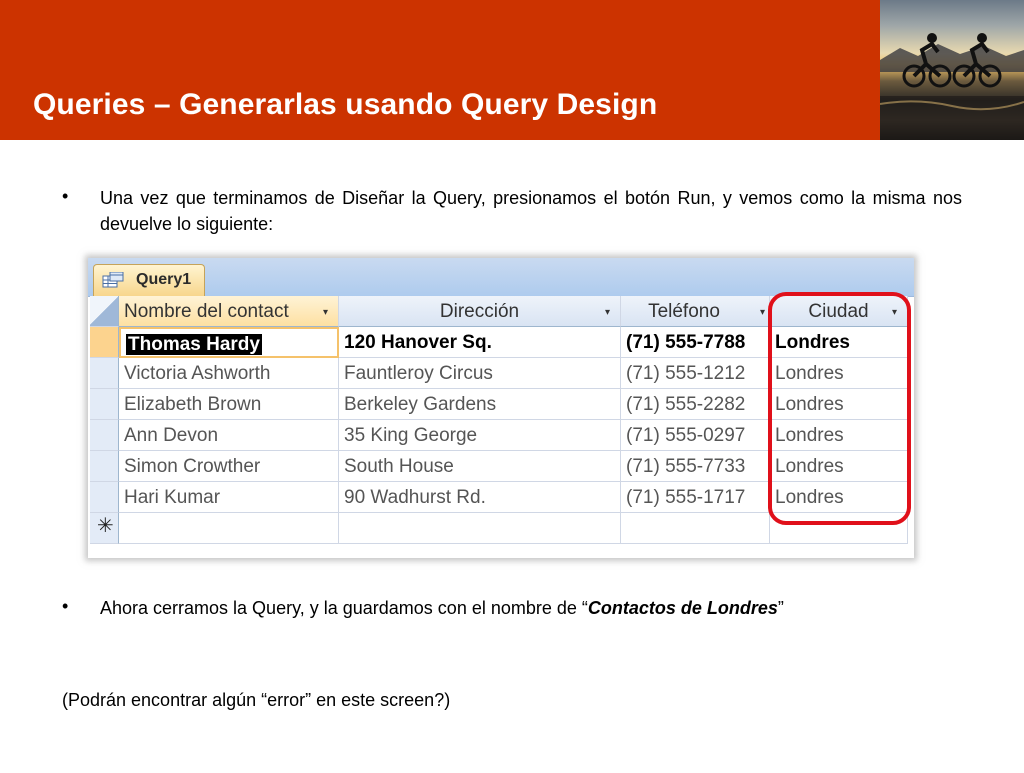  I want to click on table-cell: (71) 555-7733, so click(695, 466).